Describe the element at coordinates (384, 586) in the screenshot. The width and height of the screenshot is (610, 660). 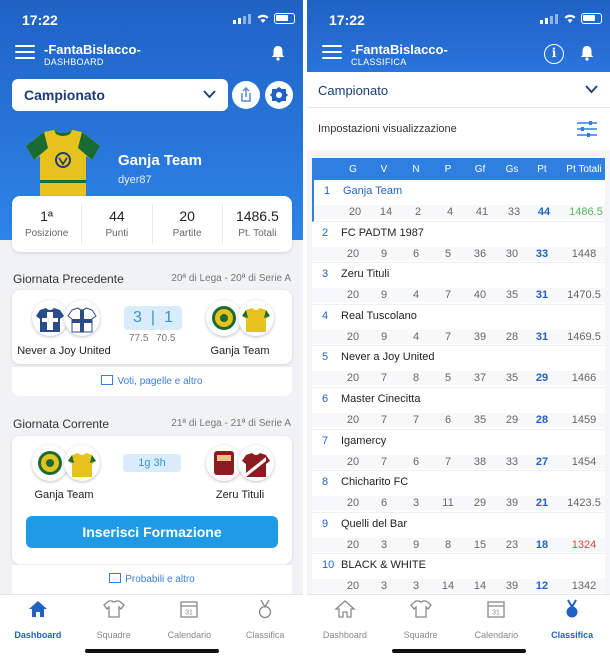
I see `cell-v: 3` at that location.